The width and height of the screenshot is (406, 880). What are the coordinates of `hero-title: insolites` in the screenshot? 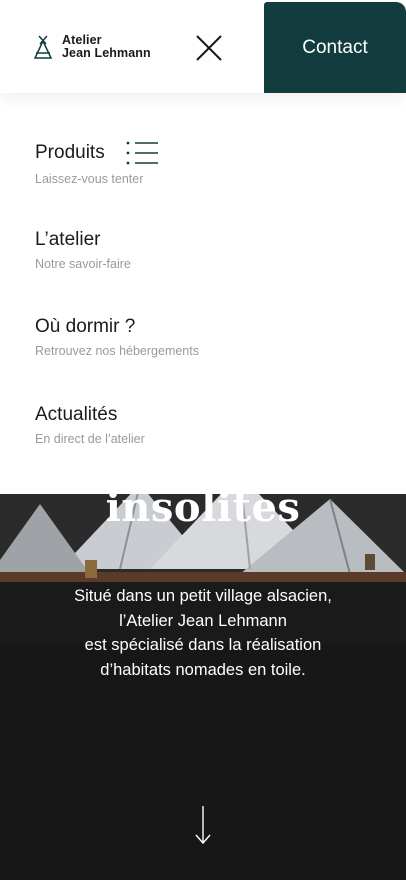 It's located at (203, 512).